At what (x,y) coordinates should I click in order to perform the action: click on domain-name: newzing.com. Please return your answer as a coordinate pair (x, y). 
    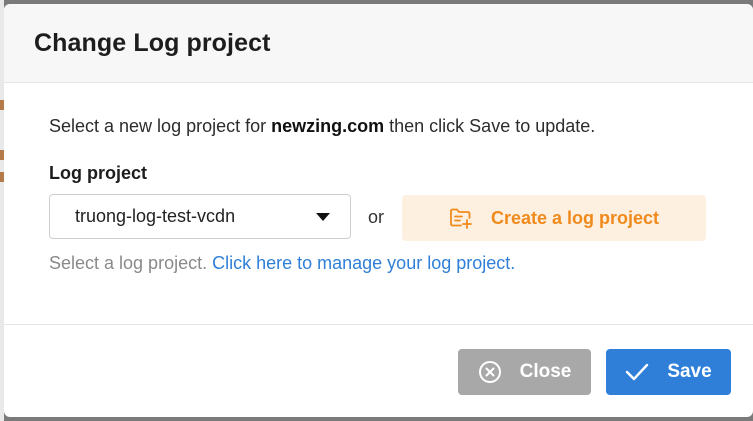
    Looking at the image, I should click on (328, 126).